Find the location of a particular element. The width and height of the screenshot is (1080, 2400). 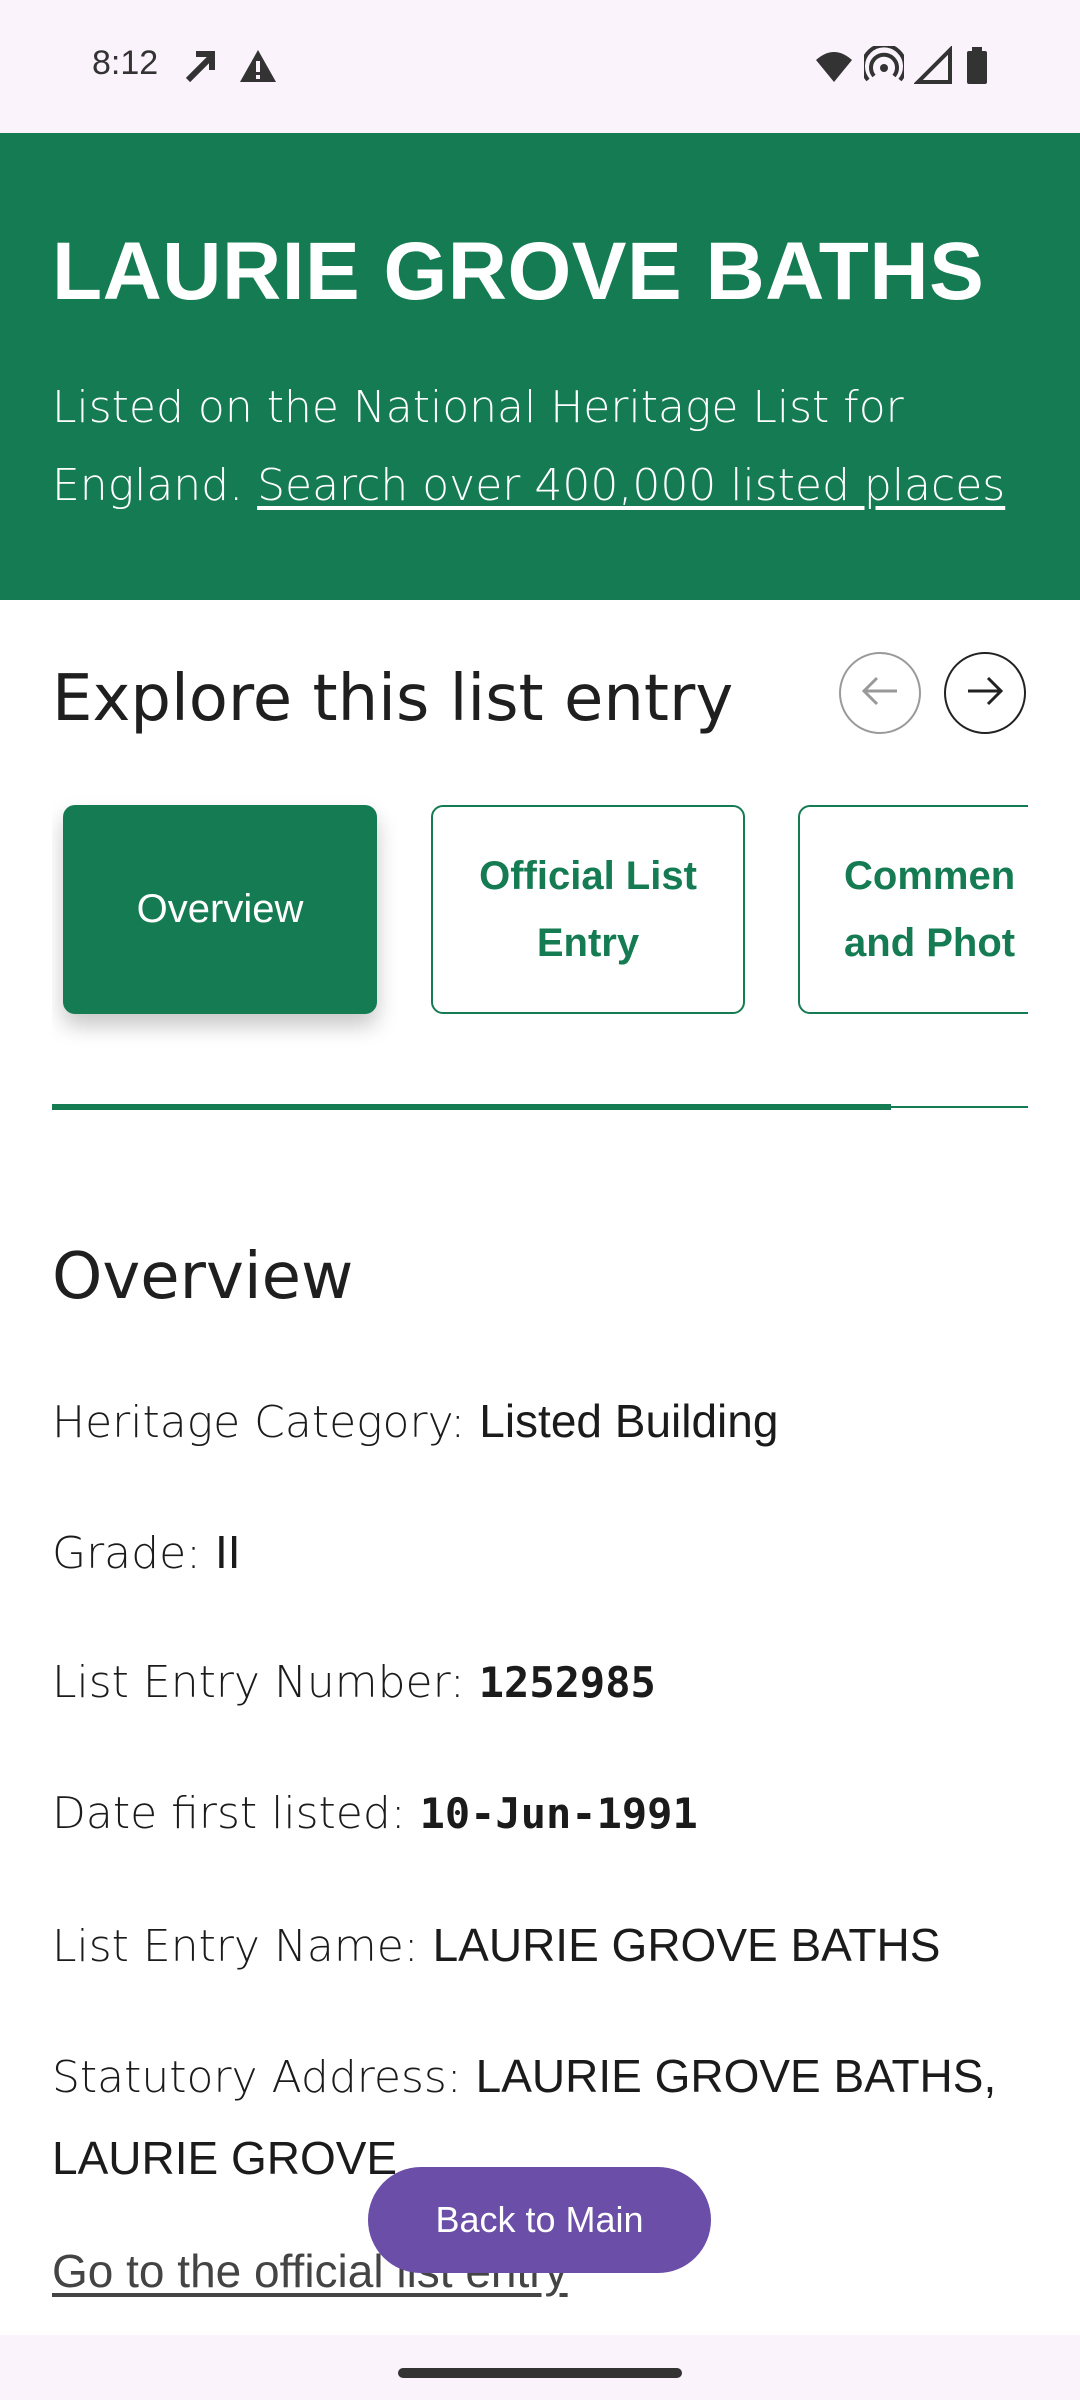

explore-heading: Explore this list entry is located at coordinates (393, 699).